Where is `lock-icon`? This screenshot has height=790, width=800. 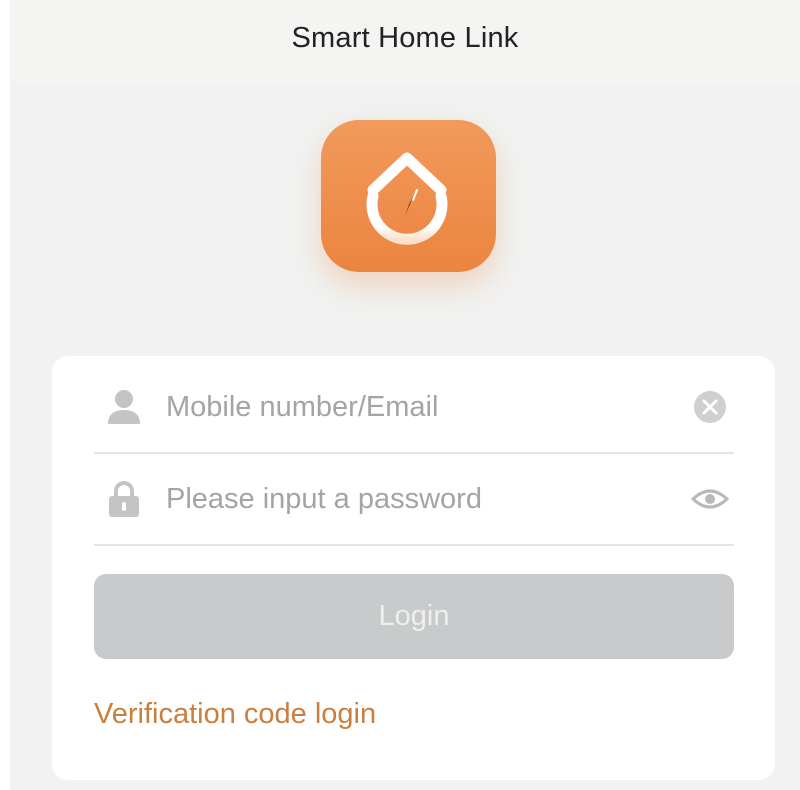 lock-icon is located at coordinates (124, 499).